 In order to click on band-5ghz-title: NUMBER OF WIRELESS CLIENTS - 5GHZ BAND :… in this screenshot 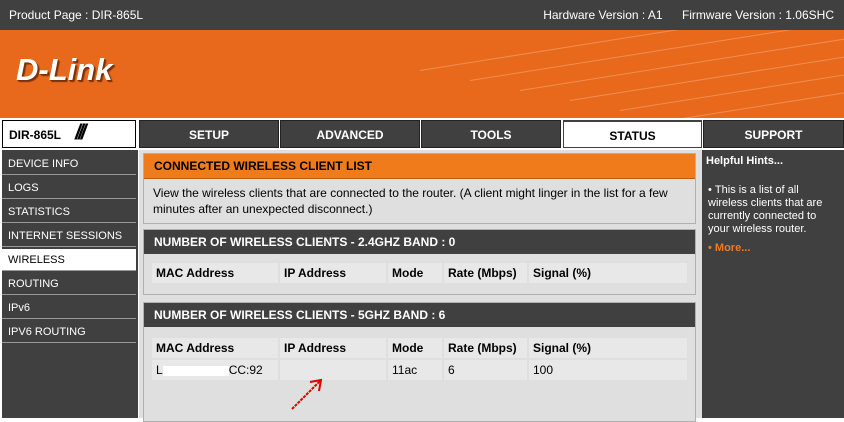, I will do `click(419, 315)`.